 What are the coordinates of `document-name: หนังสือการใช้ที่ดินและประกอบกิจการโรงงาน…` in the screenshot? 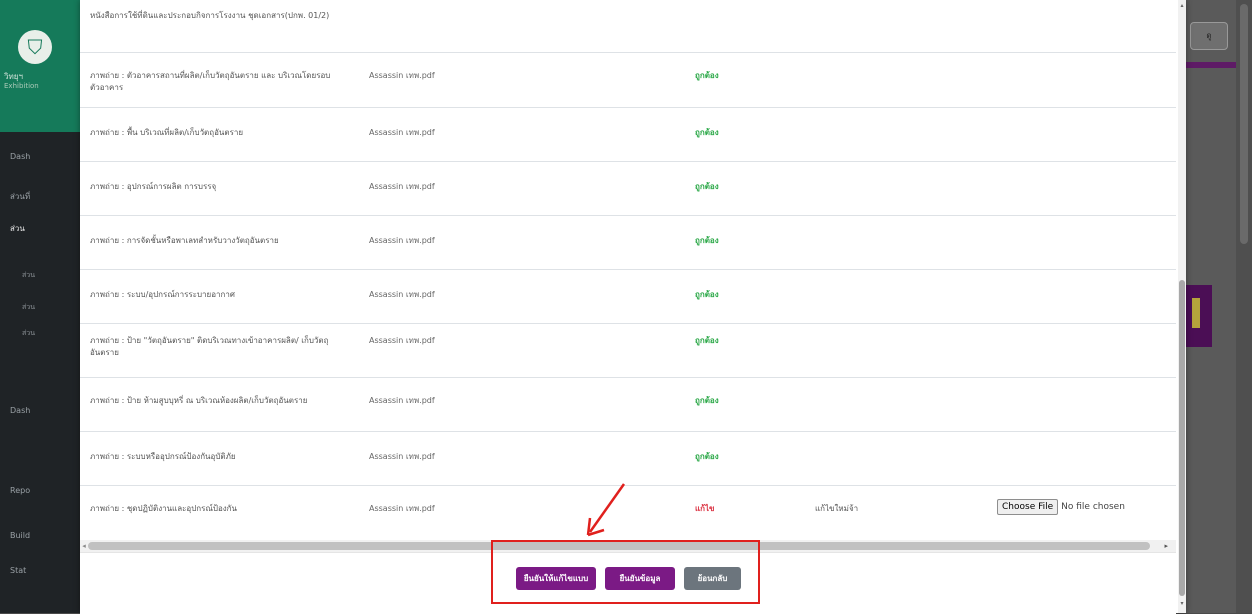 It's located at (210, 15).